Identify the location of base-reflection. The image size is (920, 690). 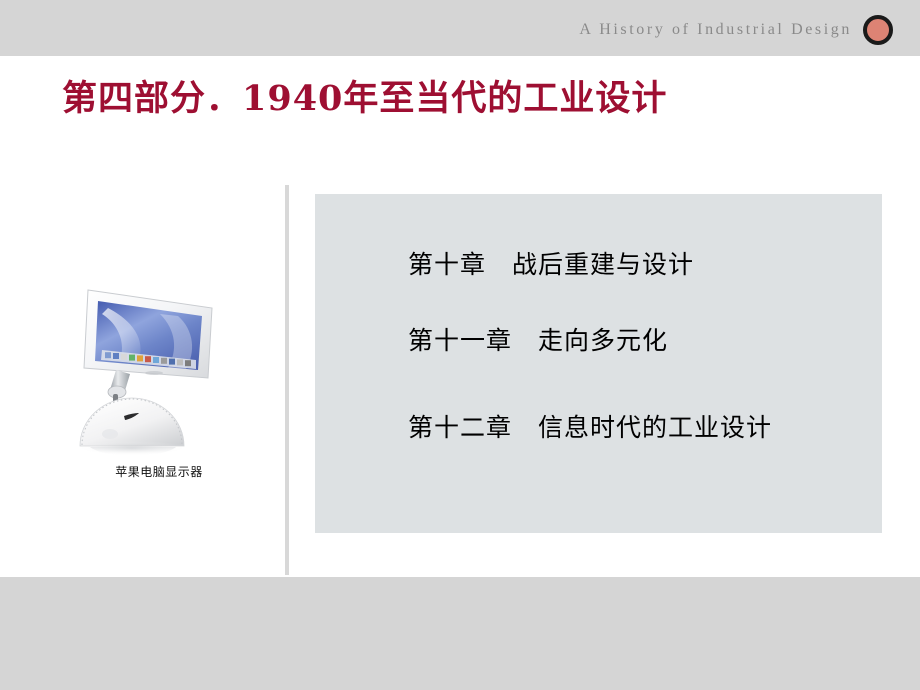
(133, 452).